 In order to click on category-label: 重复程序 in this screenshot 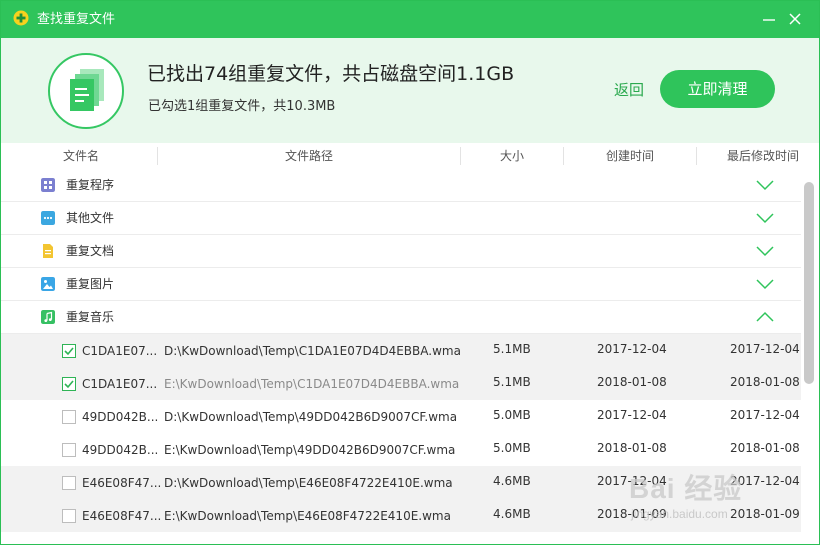, I will do `click(90, 185)`.